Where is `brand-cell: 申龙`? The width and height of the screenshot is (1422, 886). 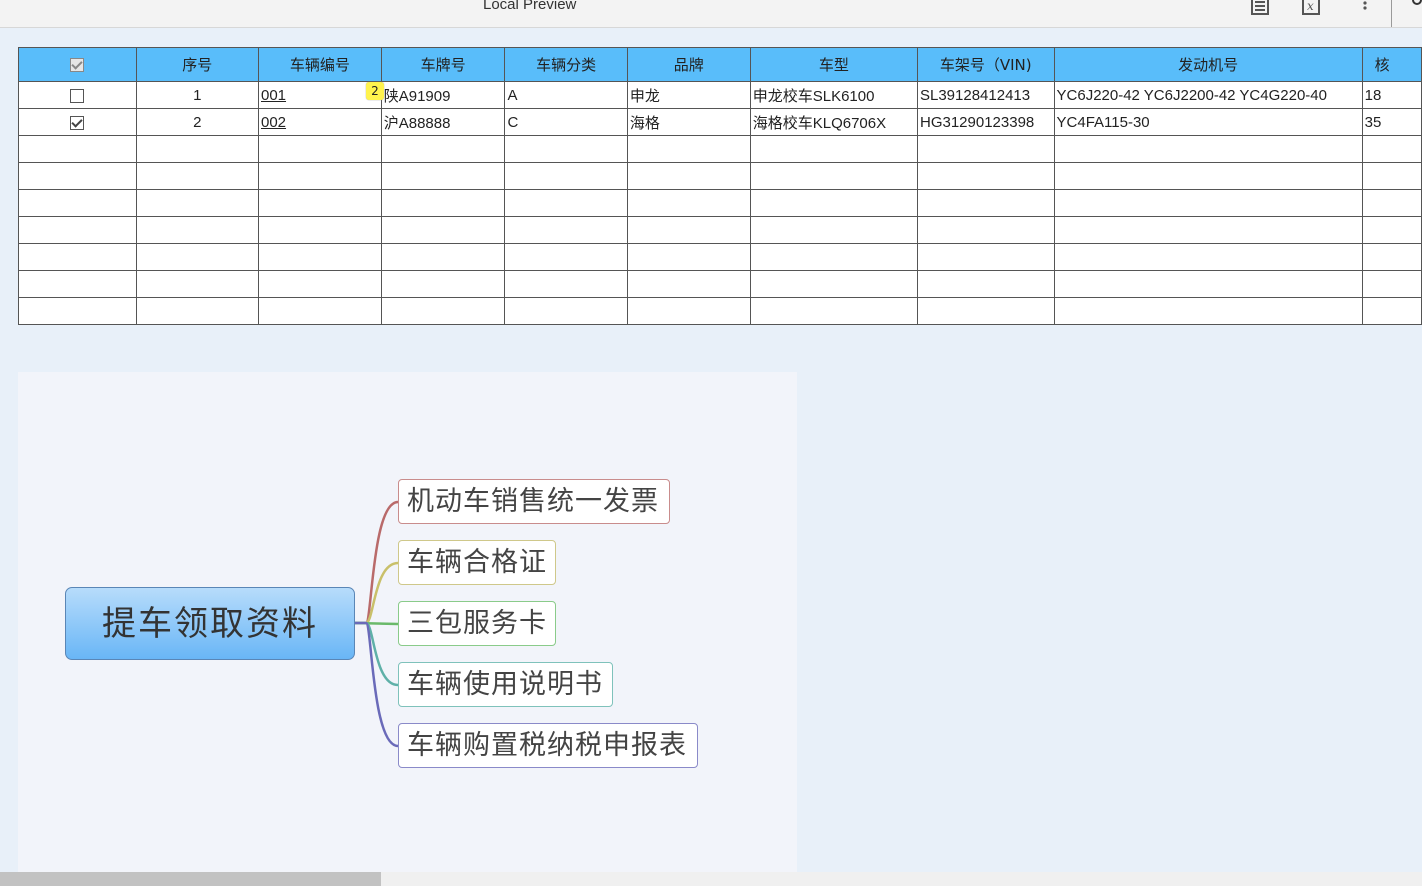
brand-cell: 申龙 is located at coordinates (688, 95).